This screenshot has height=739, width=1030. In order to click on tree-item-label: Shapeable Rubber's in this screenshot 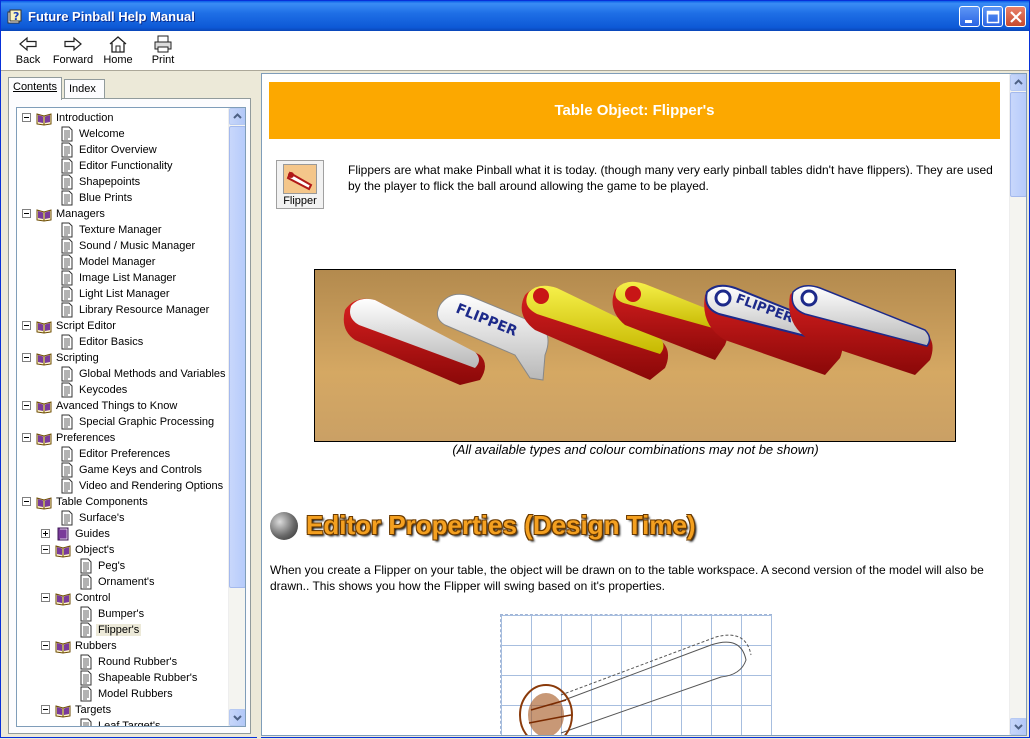, I will do `click(148, 678)`.